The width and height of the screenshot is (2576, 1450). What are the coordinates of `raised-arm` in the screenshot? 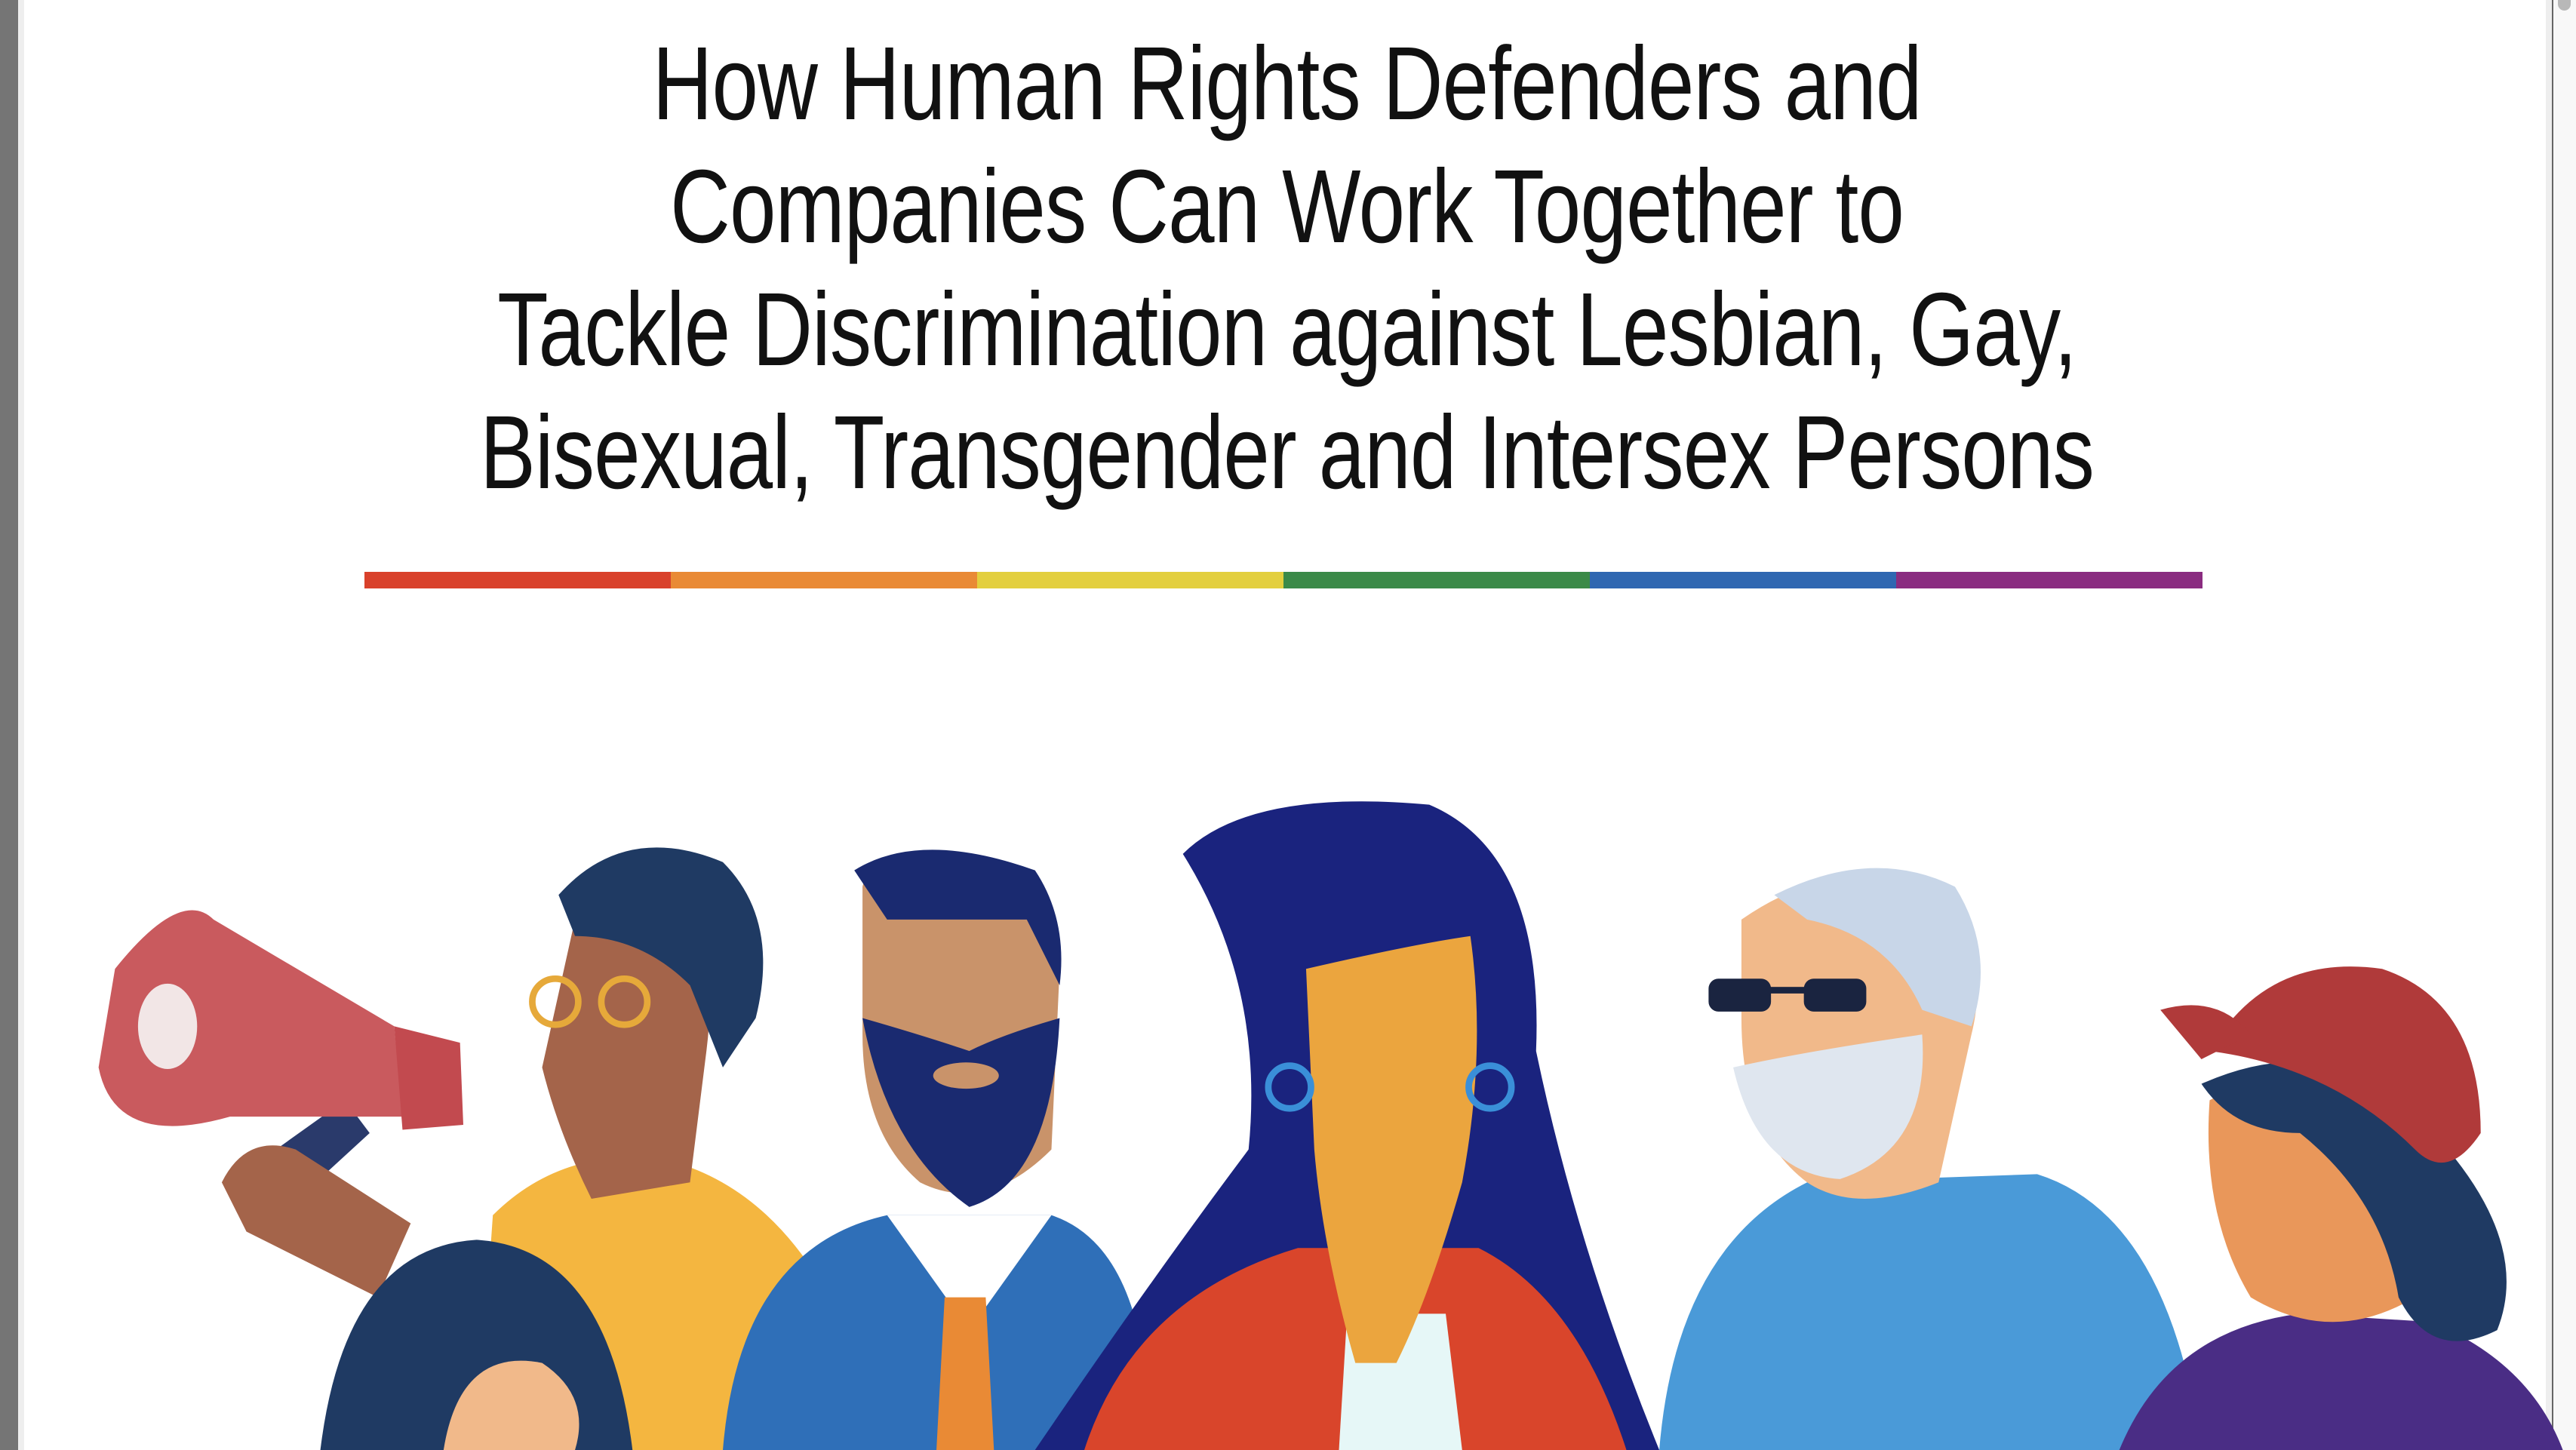 It's located at (316, 1221).